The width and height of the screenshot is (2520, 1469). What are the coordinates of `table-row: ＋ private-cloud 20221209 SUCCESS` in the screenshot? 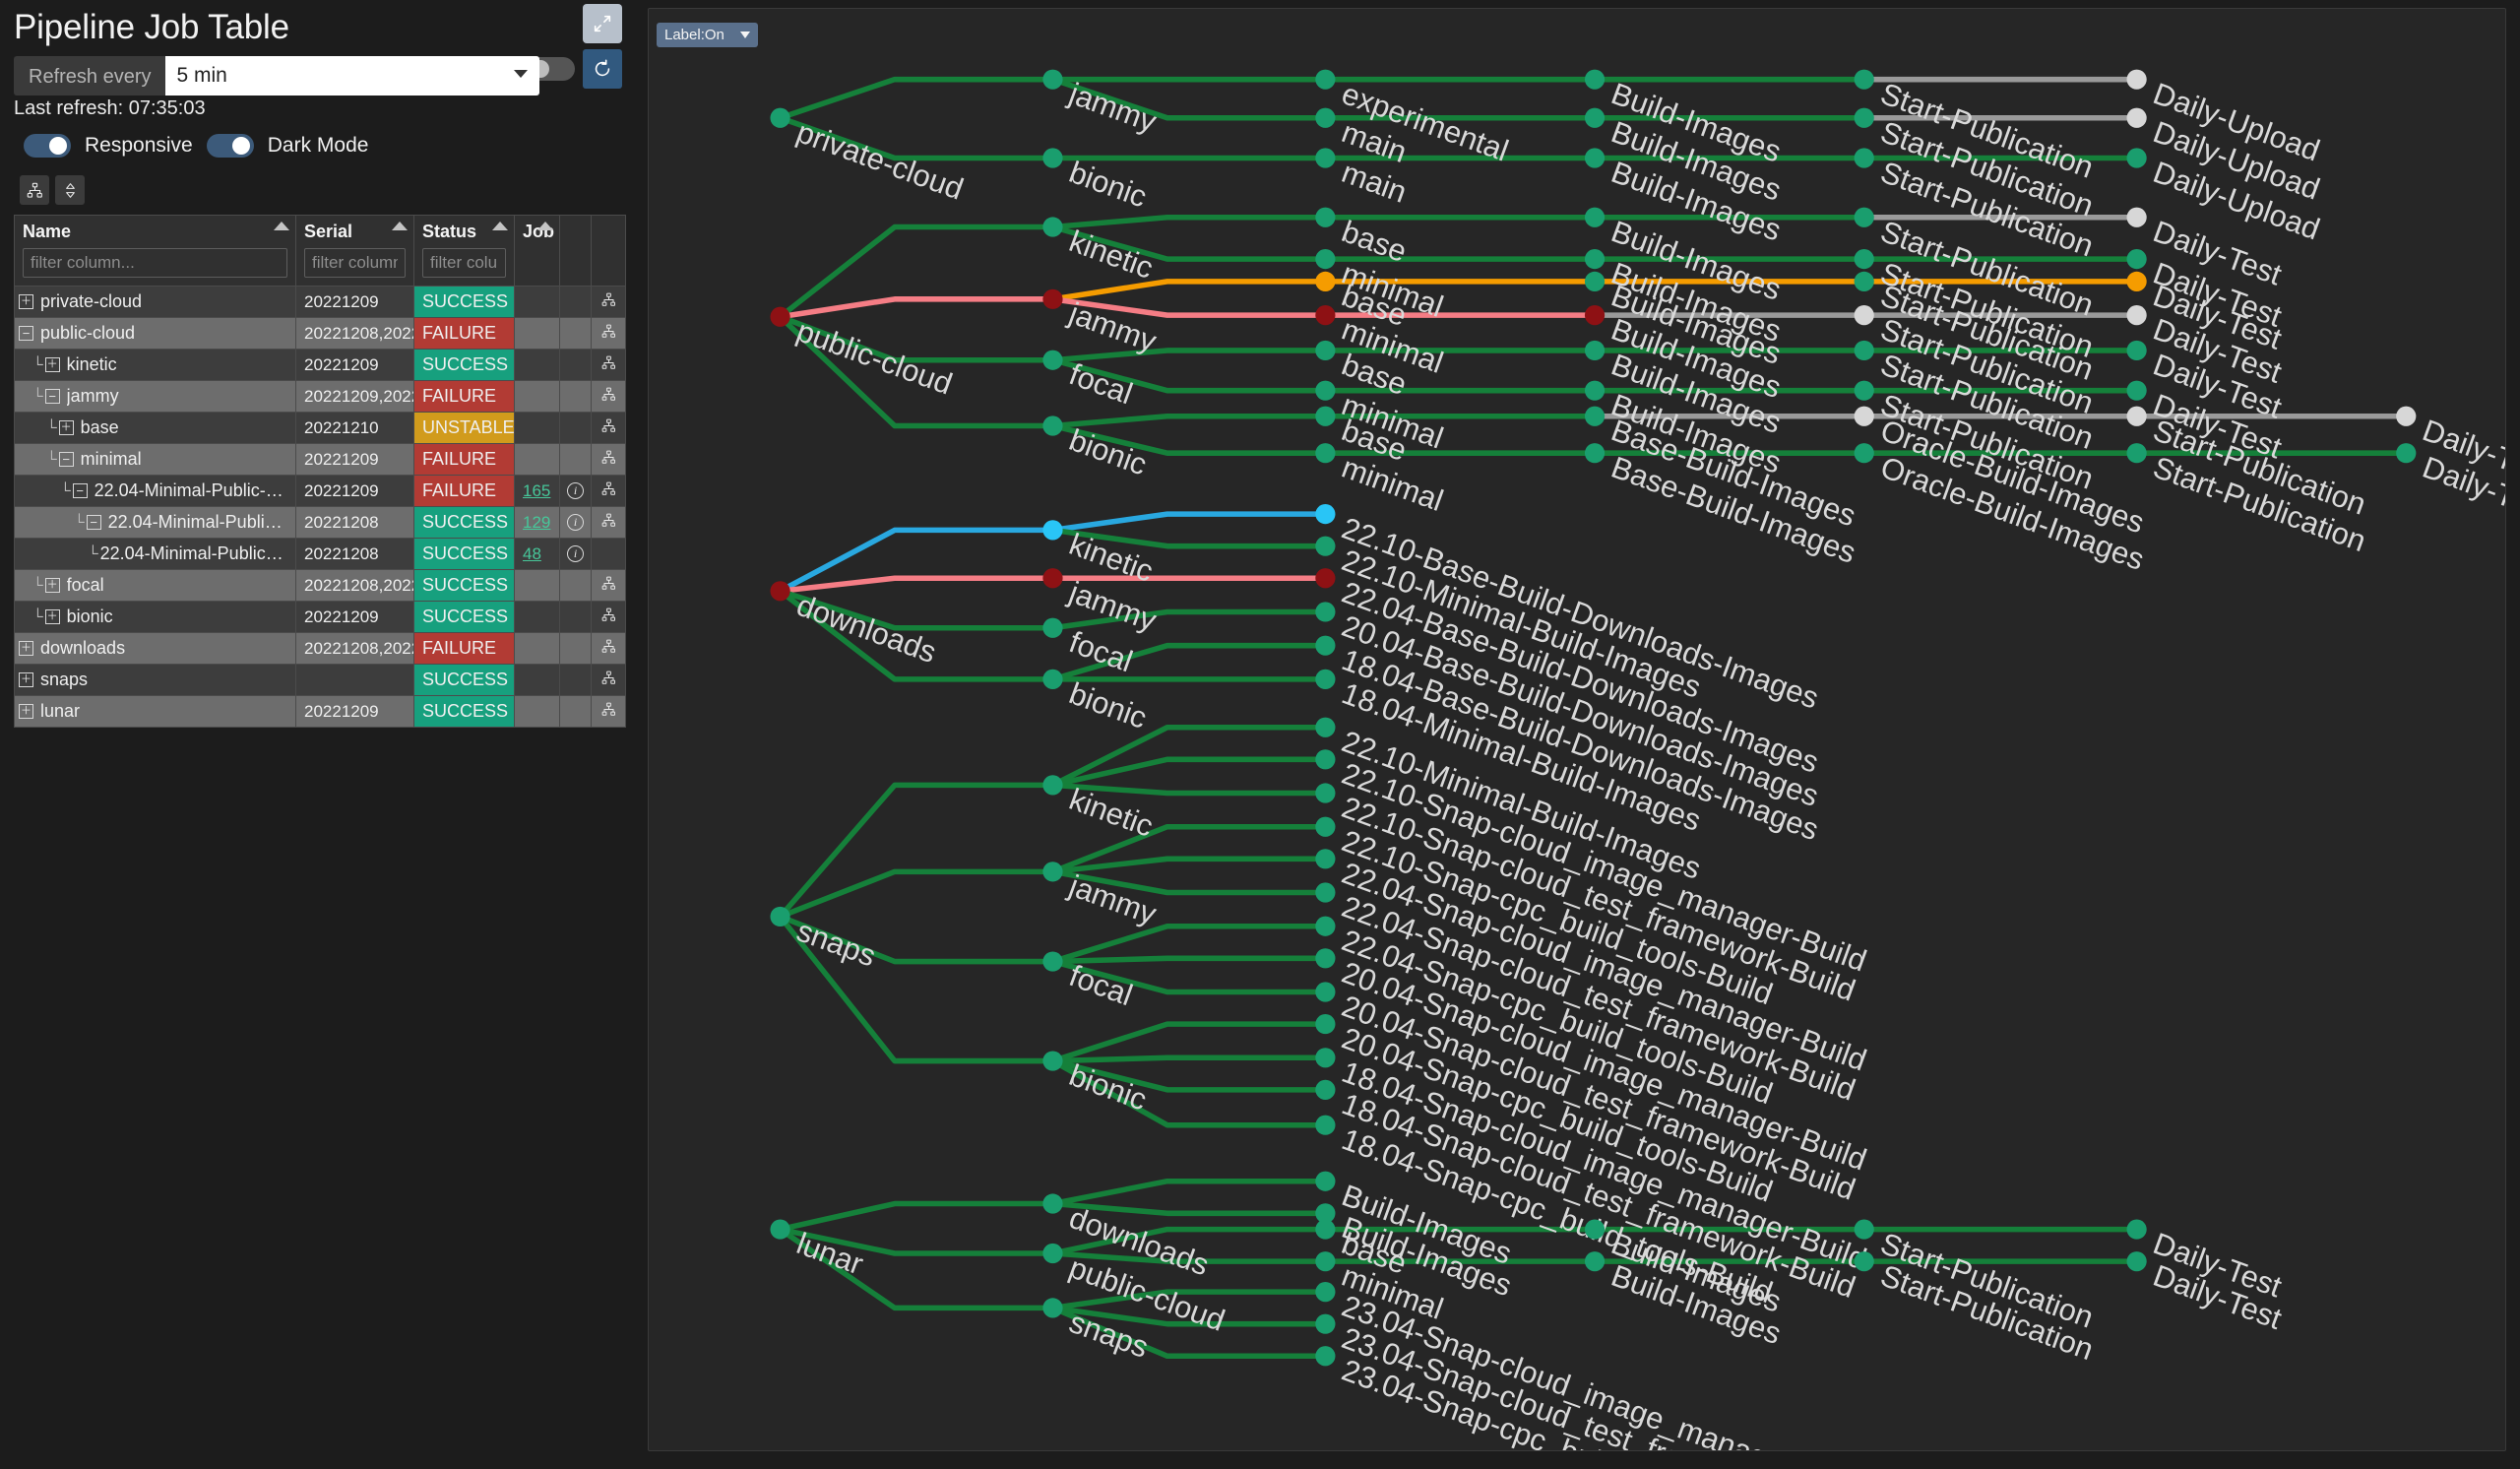 It's located at (320, 301).